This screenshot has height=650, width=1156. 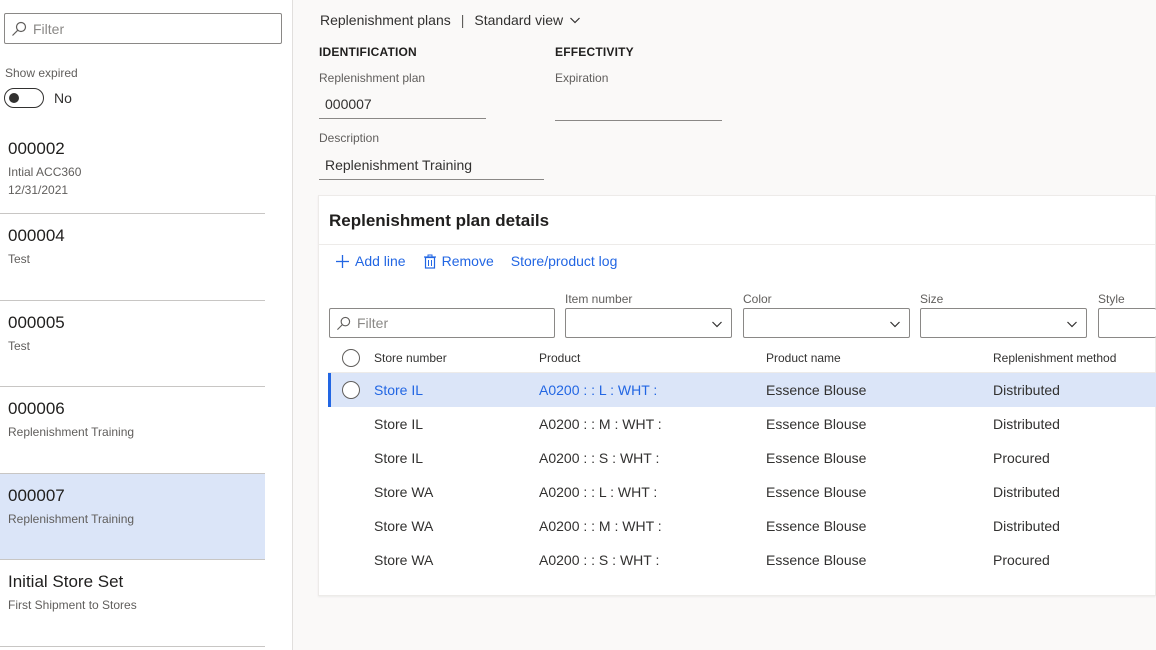 What do you see at coordinates (826, 323) in the screenshot?
I see `color-dropdown` at bounding box center [826, 323].